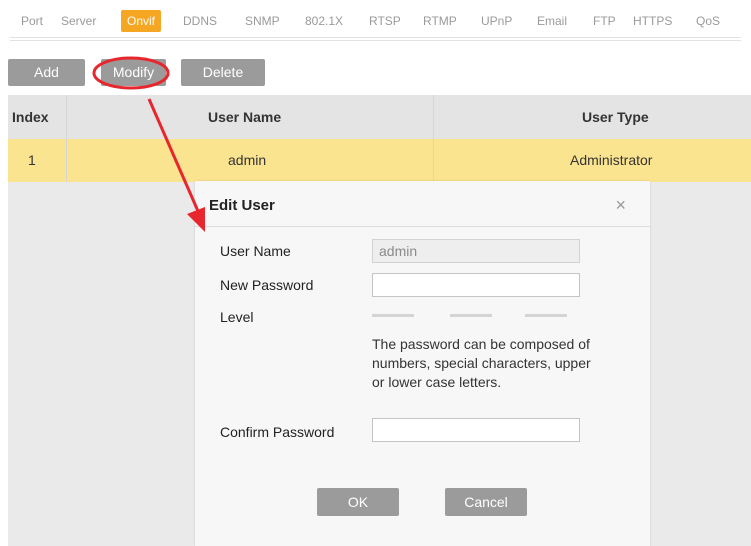 This screenshot has width=751, height=546. Describe the element at coordinates (242, 205) in the screenshot. I see `dialog-title: Edit User` at that location.